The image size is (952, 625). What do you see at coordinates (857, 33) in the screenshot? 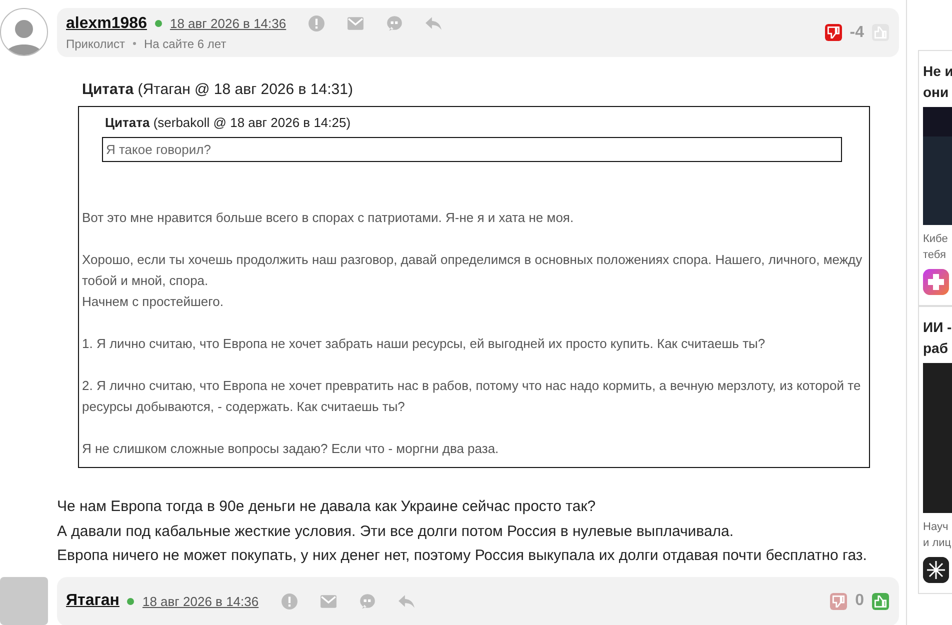
I see `rating-score: -4` at bounding box center [857, 33].